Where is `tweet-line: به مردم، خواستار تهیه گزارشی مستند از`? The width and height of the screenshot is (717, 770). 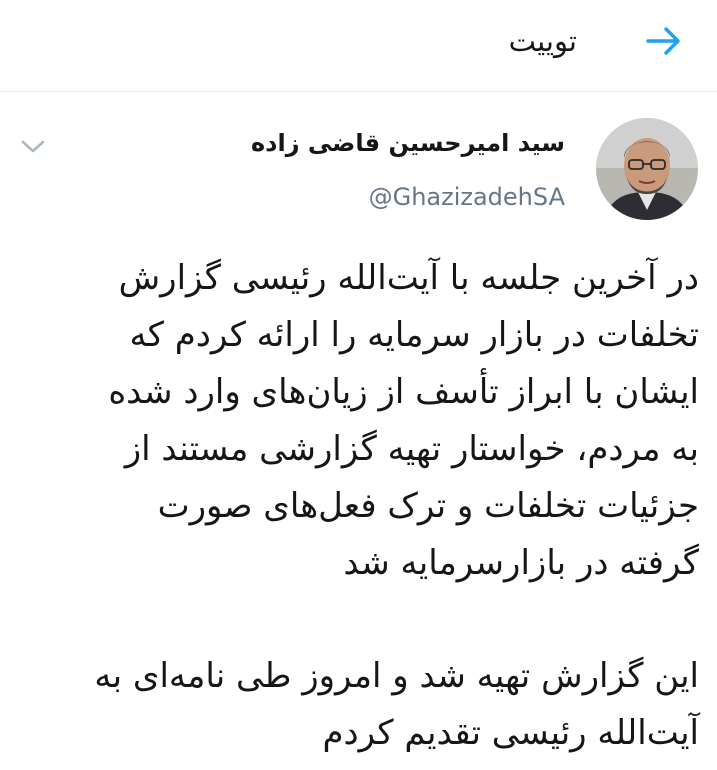 tweet-line: به مردم، خواستار تهیه گزارشی مستند از is located at coordinates (411, 449).